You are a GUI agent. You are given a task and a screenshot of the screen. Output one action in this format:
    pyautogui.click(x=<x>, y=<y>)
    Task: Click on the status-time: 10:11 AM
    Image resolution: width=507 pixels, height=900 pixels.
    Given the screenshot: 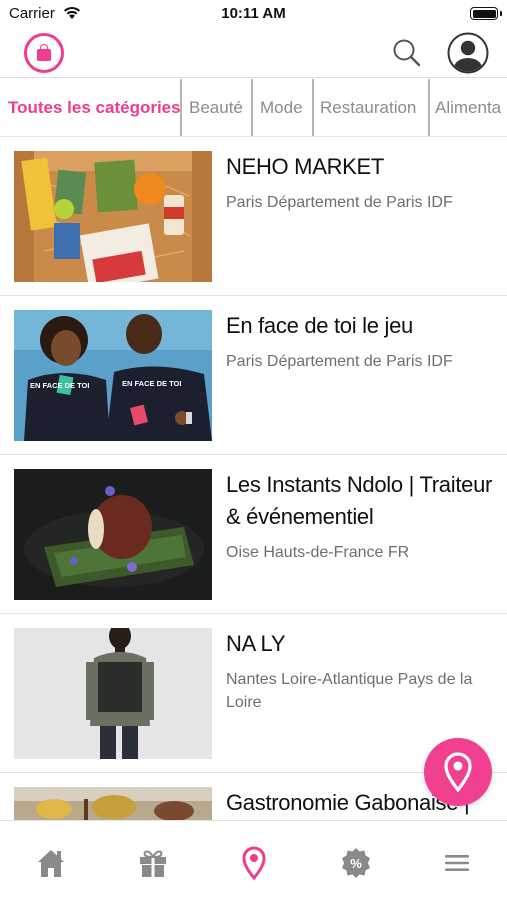 What is the action you would take?
    pyautogui.click(x=253, y=13)
    